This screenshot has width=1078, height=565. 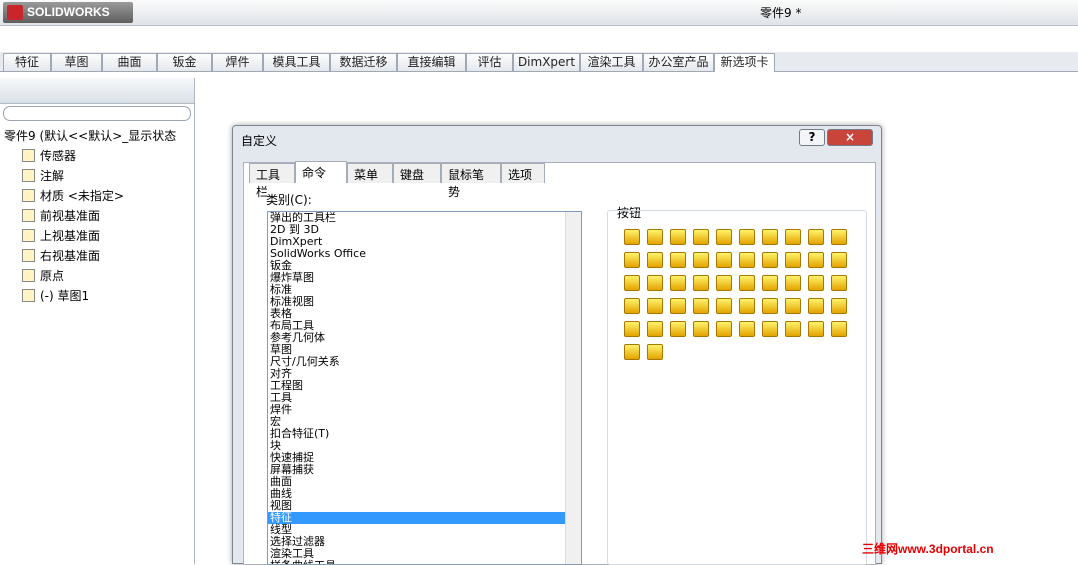 What do you see at coordinates (237, 62) in the screenshot?
I see `tab-4: 焊件` at bounding box center [237, 62].